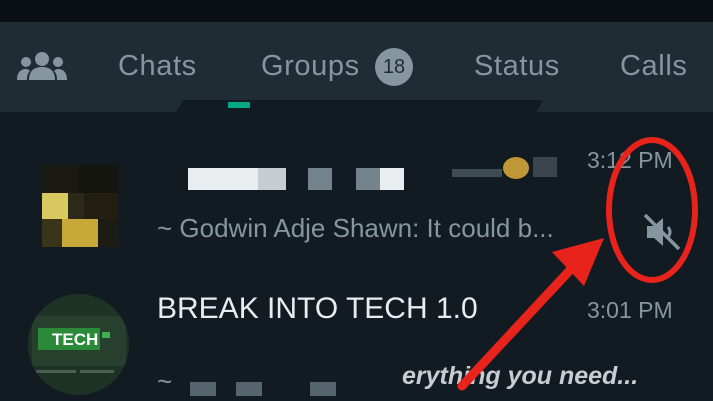 Image resolution: width=713 pixels, height=401 pixels. Describe the element at coordinates (630, 310) in the screenshot. I see `chat-time: 3:01 PM` at that location.